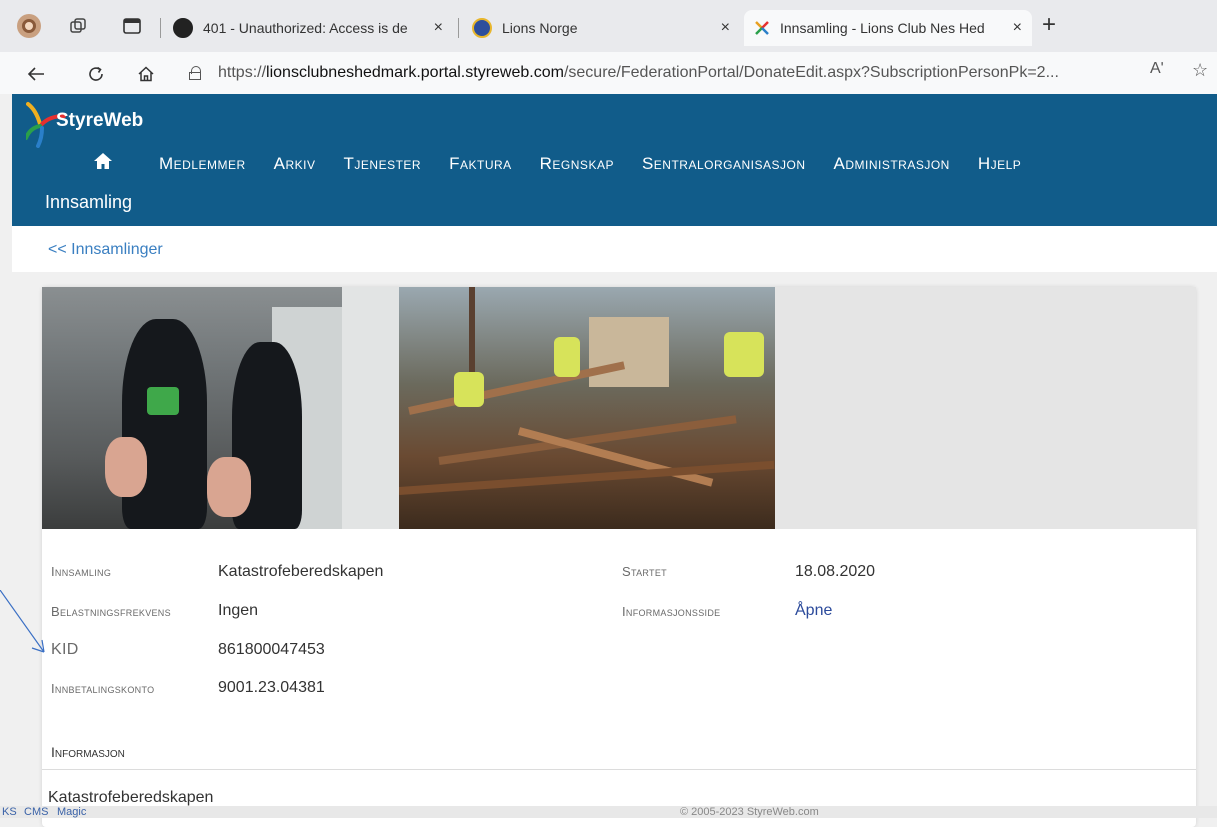 The image size is (1217, 827). Describe the element at coordinates (608, 812) in the screenshot. I see `page-footer: KS CMS Magic © 2005-2023 StyreWeb.com` at that location.